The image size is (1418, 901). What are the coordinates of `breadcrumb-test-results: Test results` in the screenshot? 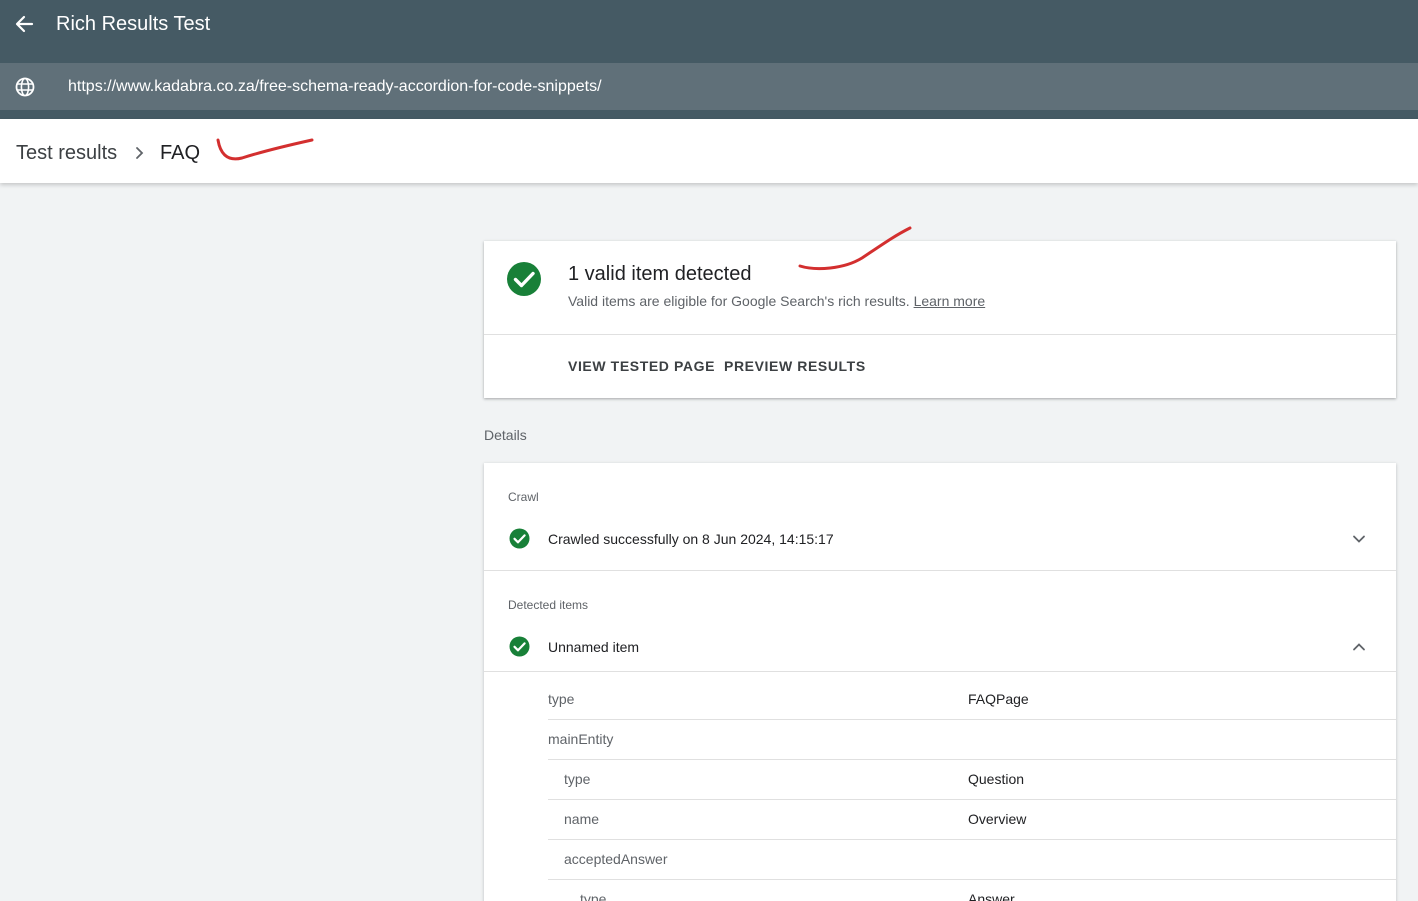 It's located at (66, 153).